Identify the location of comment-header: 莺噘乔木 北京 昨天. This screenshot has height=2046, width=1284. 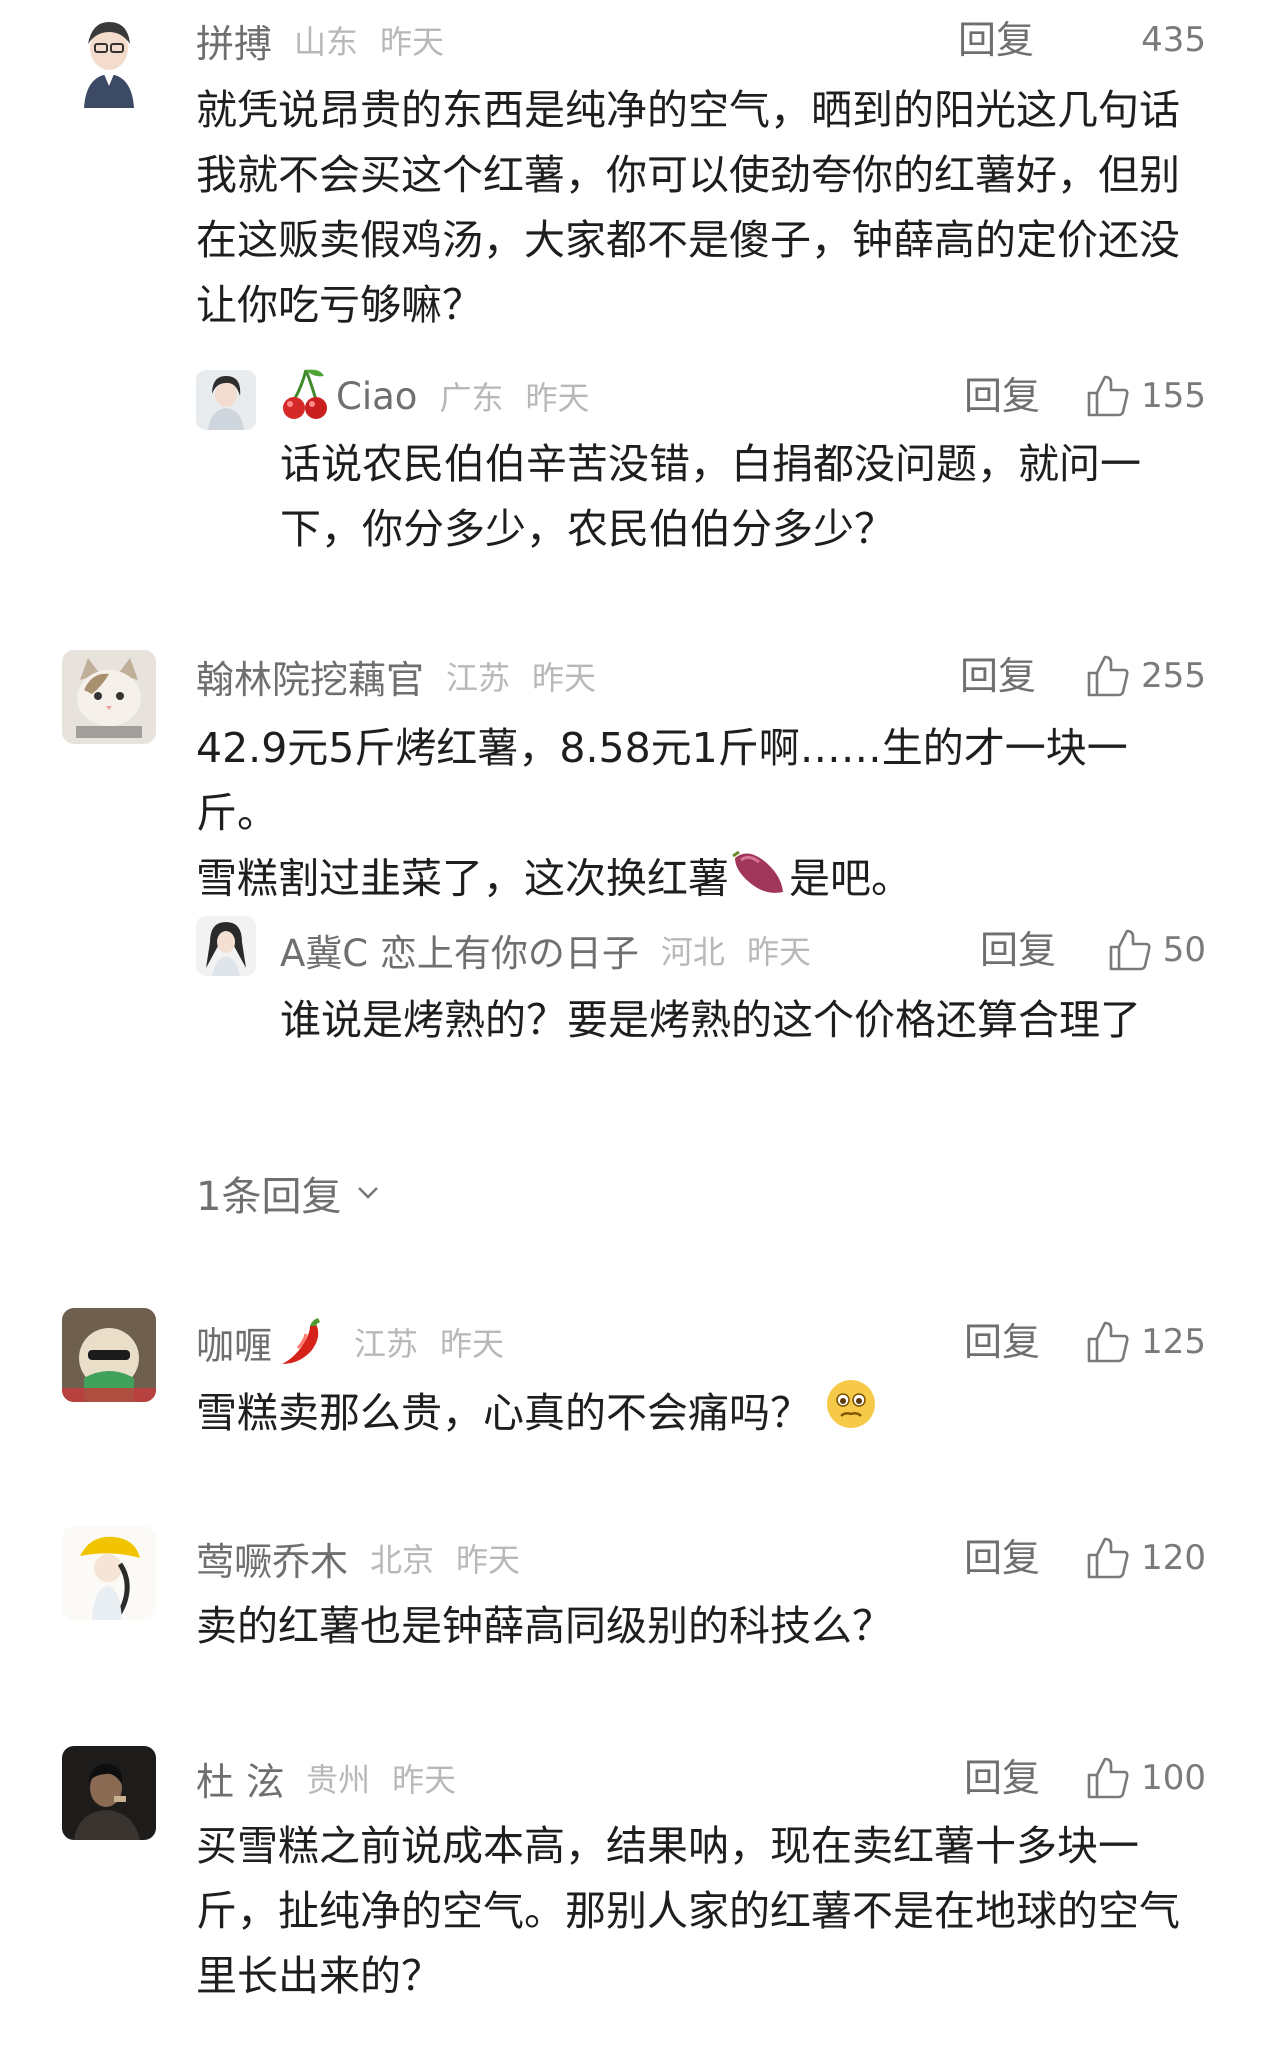
(358, 1558).